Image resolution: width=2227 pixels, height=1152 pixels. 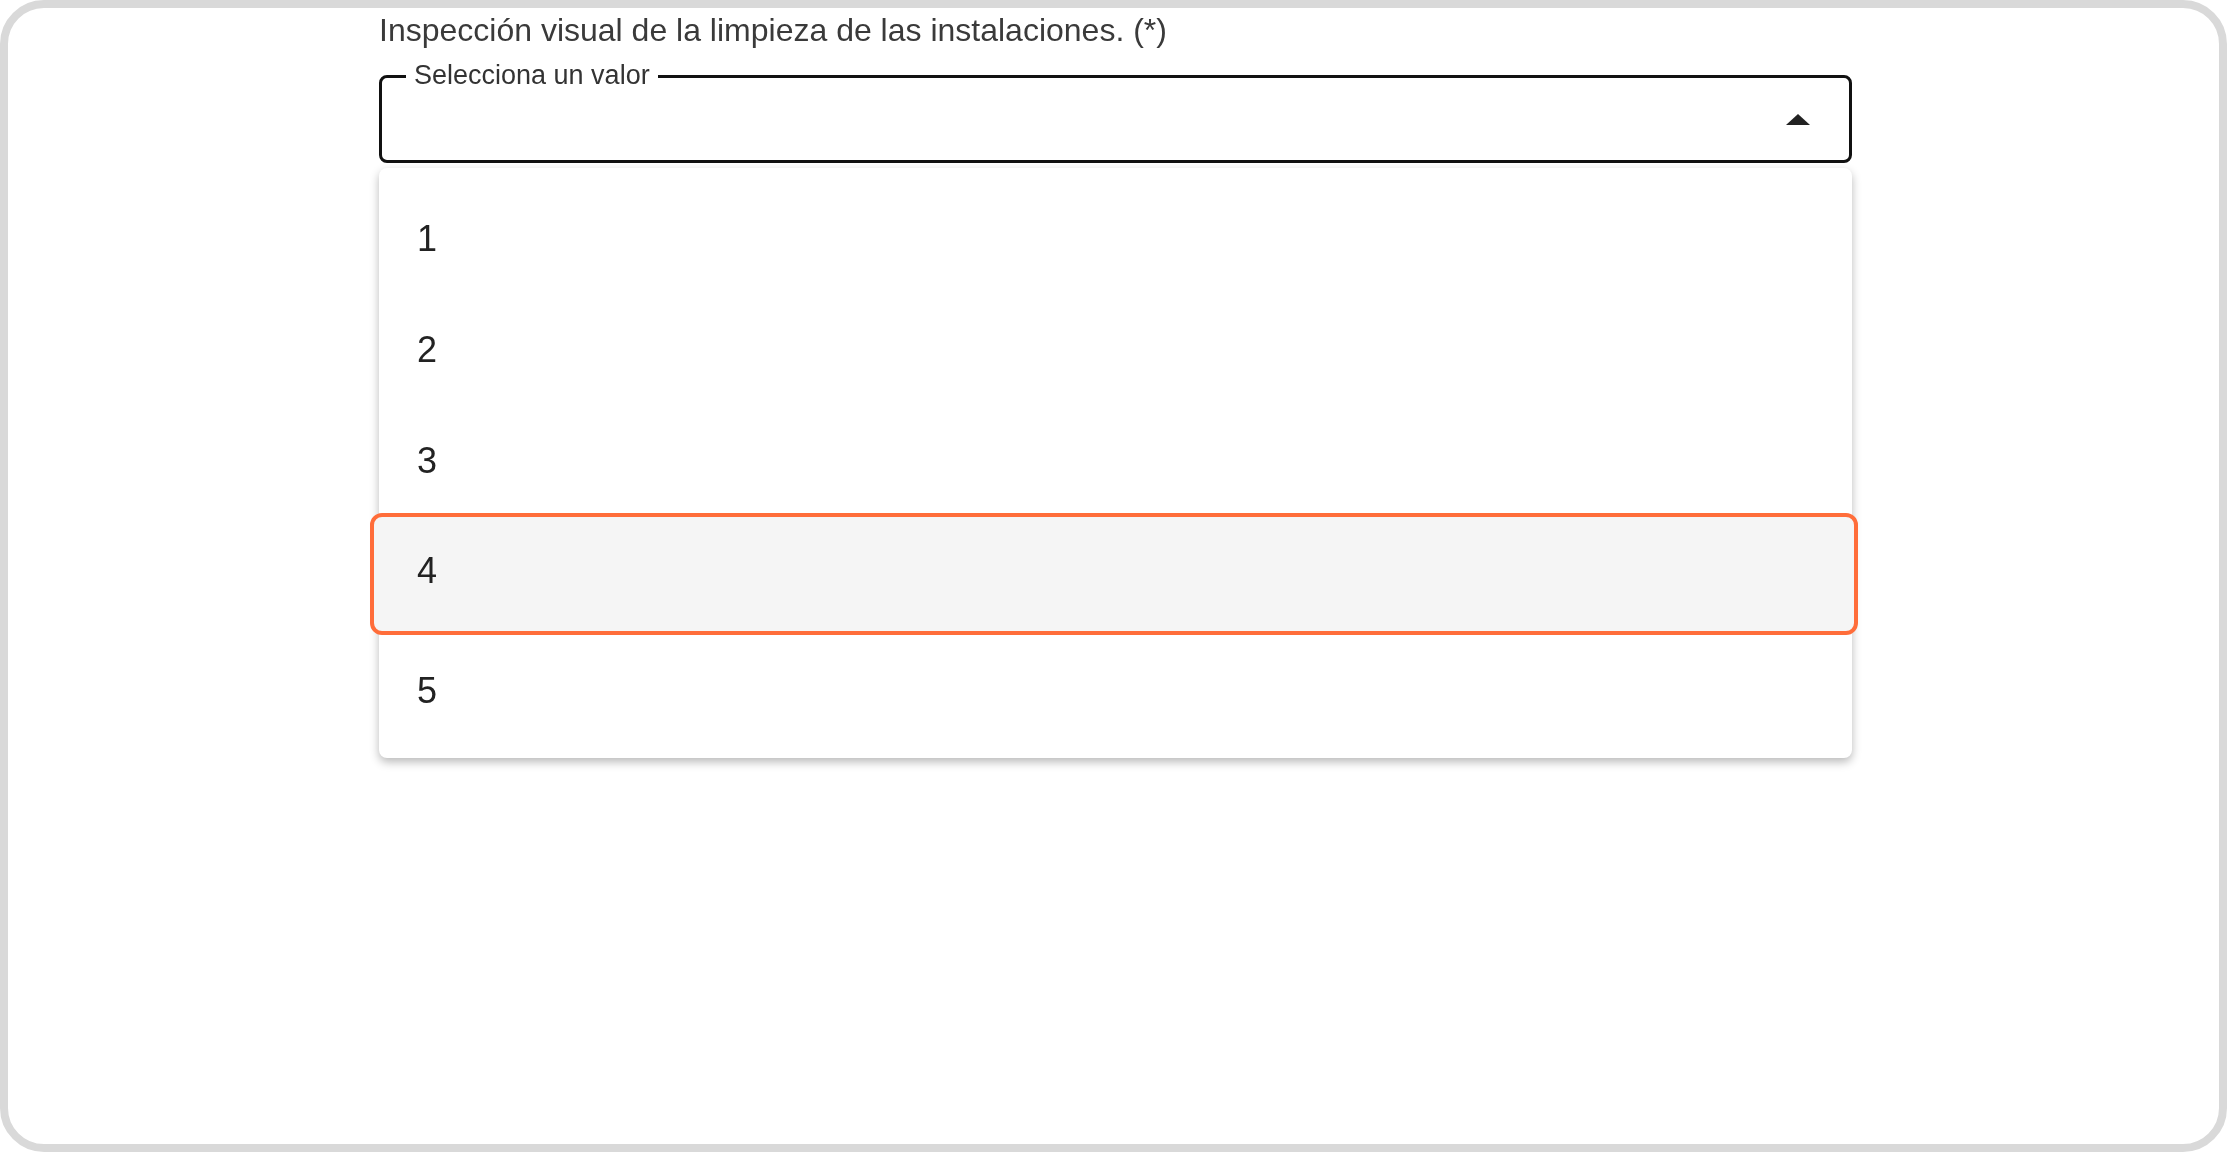 I want to click on caret-icon, so click(x=1798, y=119).